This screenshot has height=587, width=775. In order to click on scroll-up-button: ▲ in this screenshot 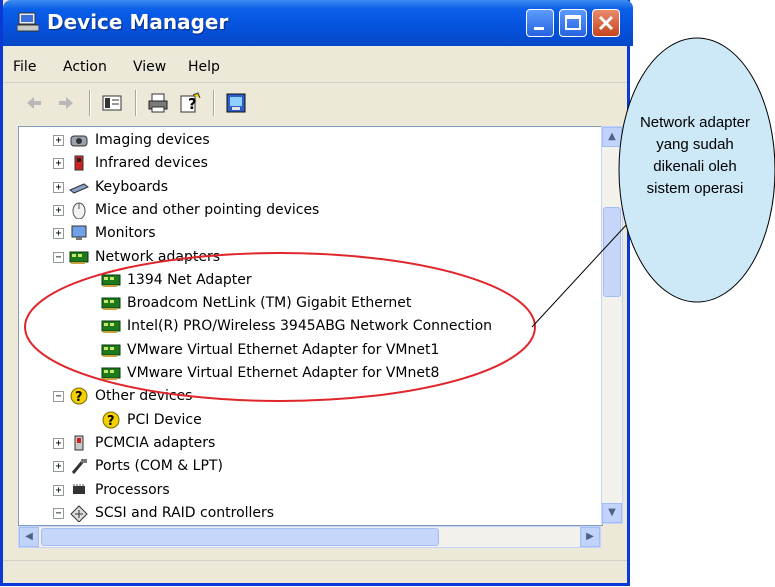, I will do `click(612, 137)`.